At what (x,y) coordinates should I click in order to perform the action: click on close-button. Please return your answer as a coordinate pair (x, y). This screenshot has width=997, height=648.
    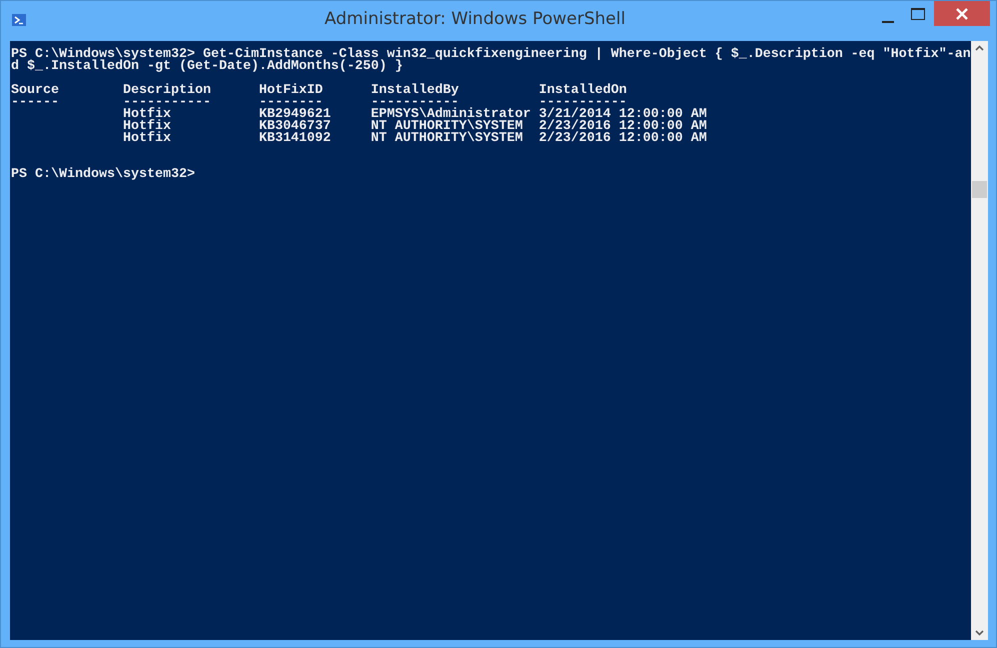
    Looking at the image, I should click on (962, 13).